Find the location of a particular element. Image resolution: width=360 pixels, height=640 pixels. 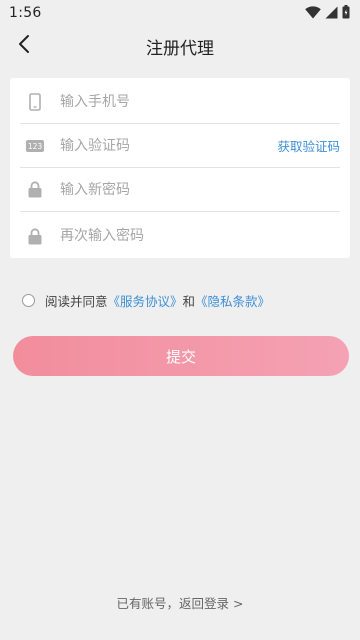

service-agreement-link: 《服务协议》 is located at coordinates (145, 300).